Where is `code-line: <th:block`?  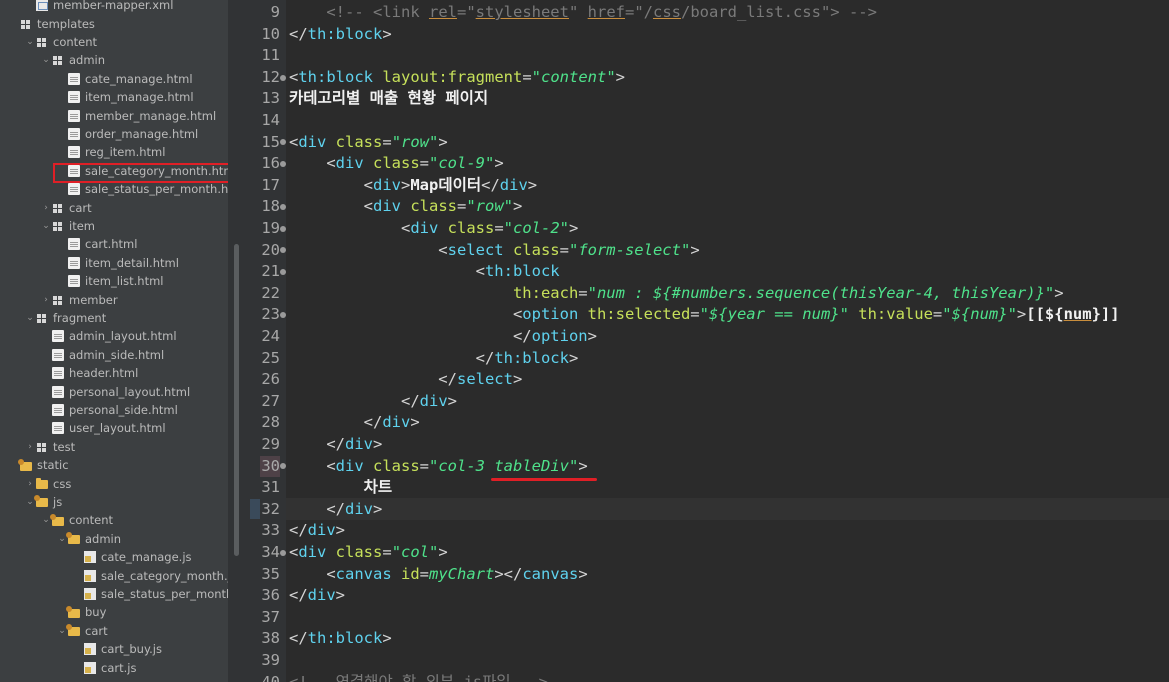 code-line: <th:block is located at coordinates (424, 272).